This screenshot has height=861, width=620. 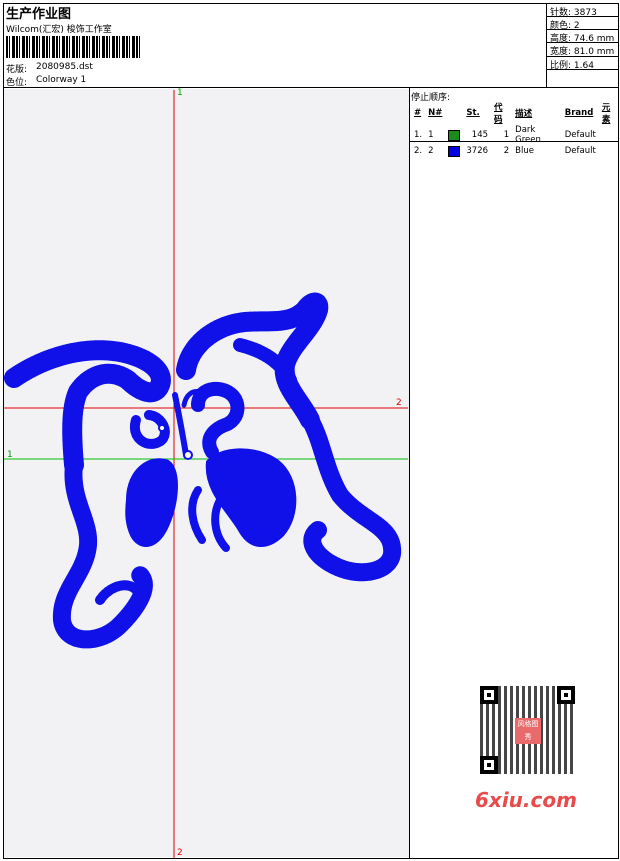 What do you see at coordinates (435, 113) in the screenshot?
I see `col-needle: N#` at bounding box center [435, 113].